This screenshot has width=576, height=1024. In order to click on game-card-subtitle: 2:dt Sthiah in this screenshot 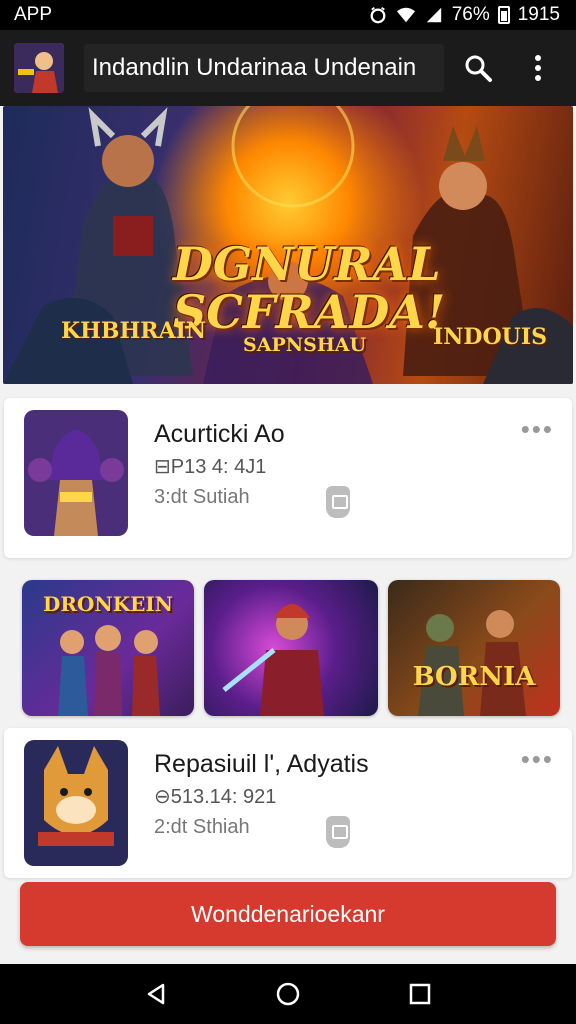, I will do `click(202, 827)`.